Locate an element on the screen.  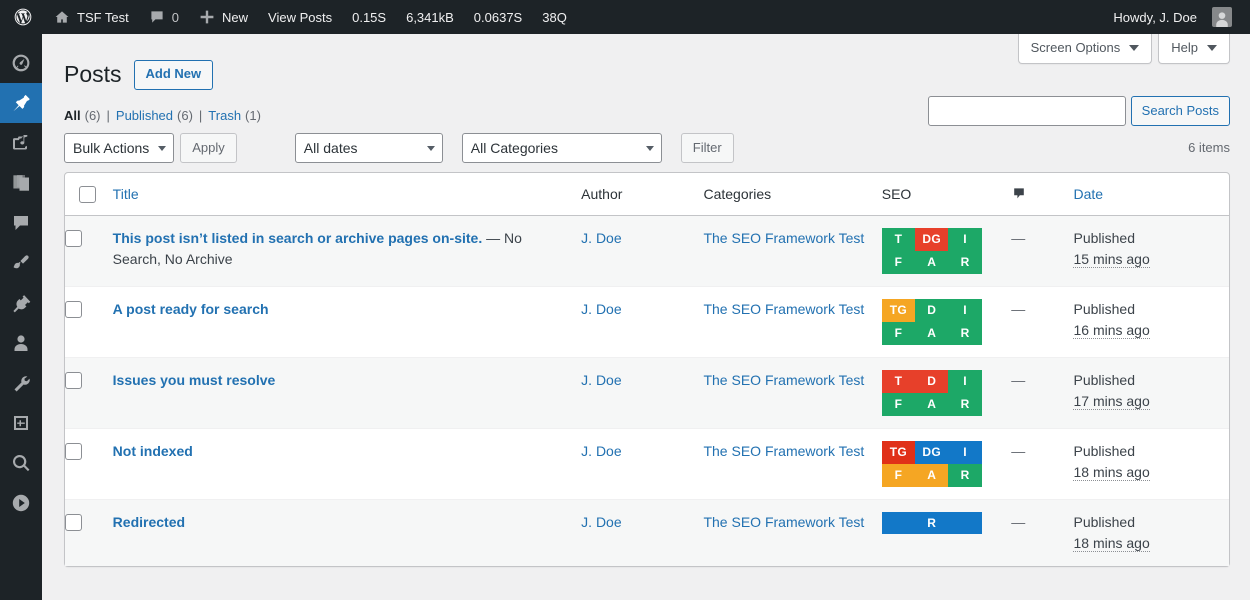
sidebar-item-posts is located at coordinates (25, 103).